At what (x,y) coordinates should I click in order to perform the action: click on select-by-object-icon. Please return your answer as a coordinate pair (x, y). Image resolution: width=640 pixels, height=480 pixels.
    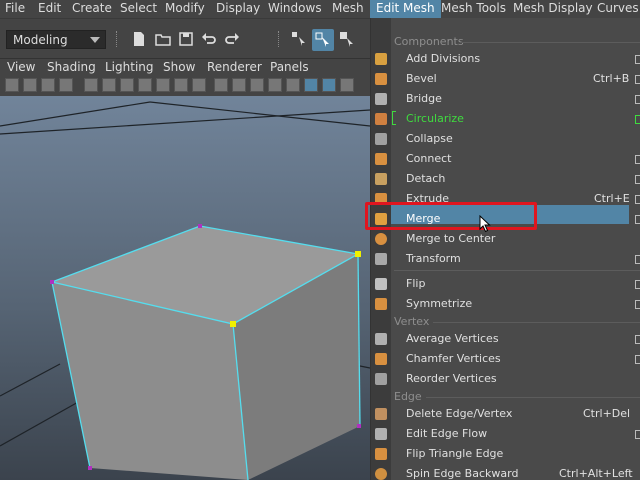
    Looking at the image, I should click on (347, 39).